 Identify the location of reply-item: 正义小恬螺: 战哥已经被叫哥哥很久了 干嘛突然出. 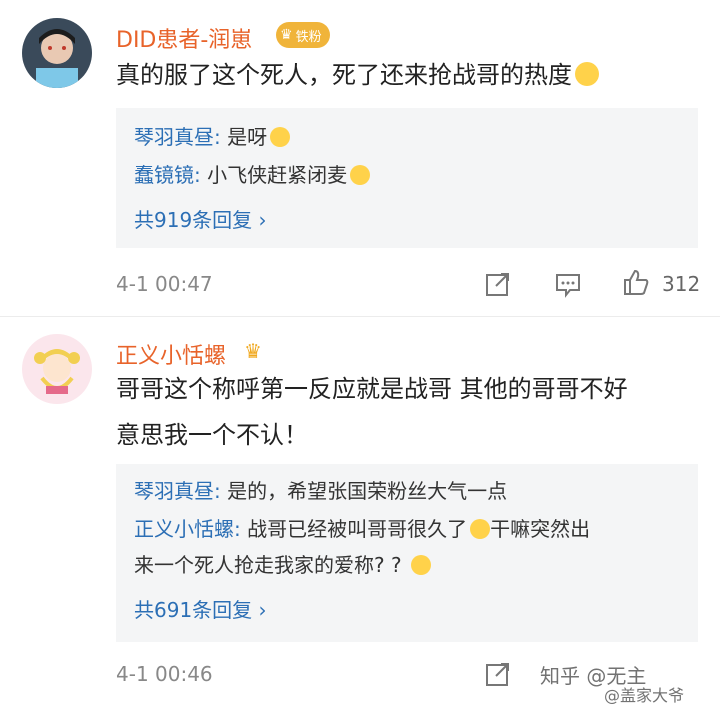
(362, 529).